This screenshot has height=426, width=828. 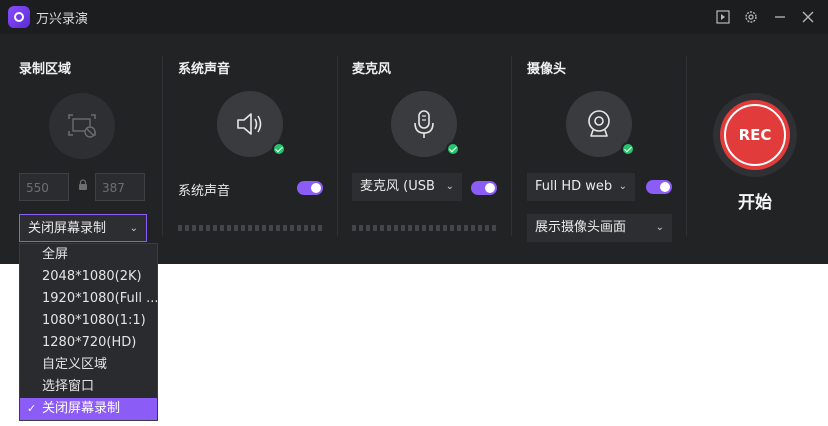 I want to click on webcam-icon, so click(x=599, y=123).